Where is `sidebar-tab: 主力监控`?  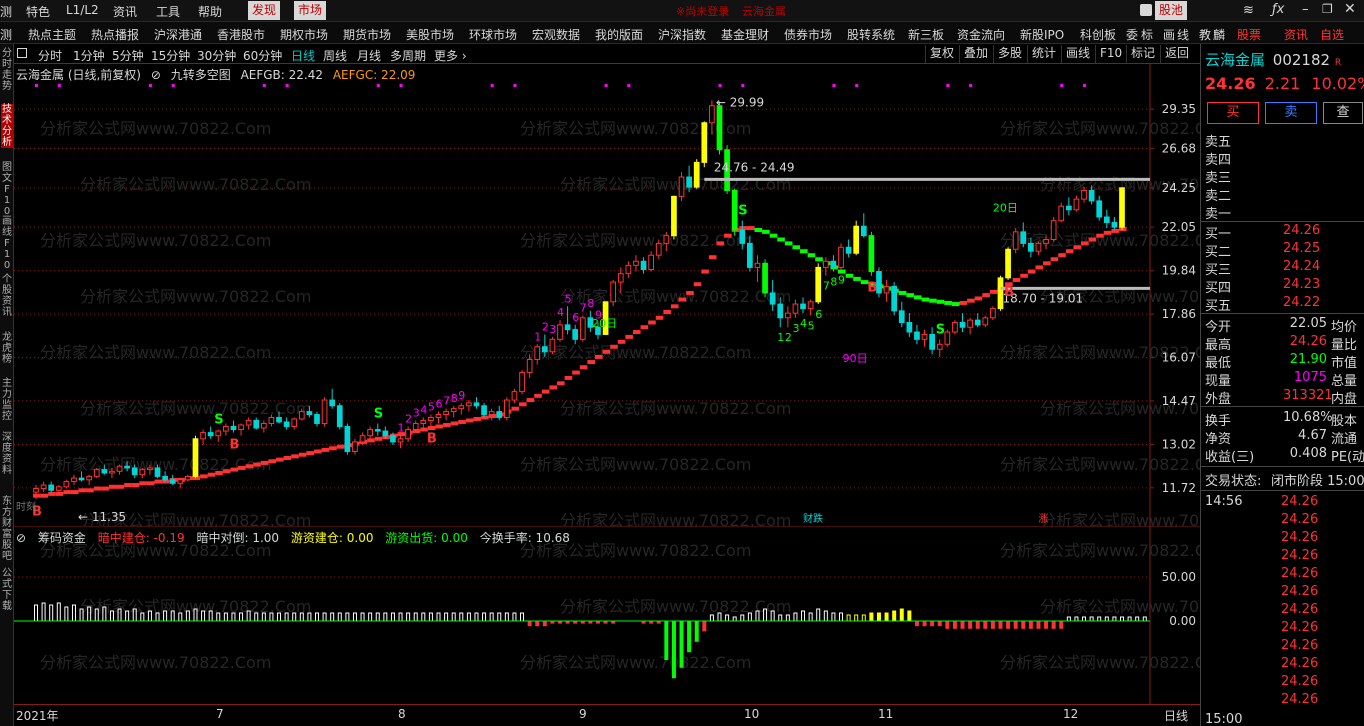
sidebar-tab: 主力监控 is located at coordinates (7, 400).